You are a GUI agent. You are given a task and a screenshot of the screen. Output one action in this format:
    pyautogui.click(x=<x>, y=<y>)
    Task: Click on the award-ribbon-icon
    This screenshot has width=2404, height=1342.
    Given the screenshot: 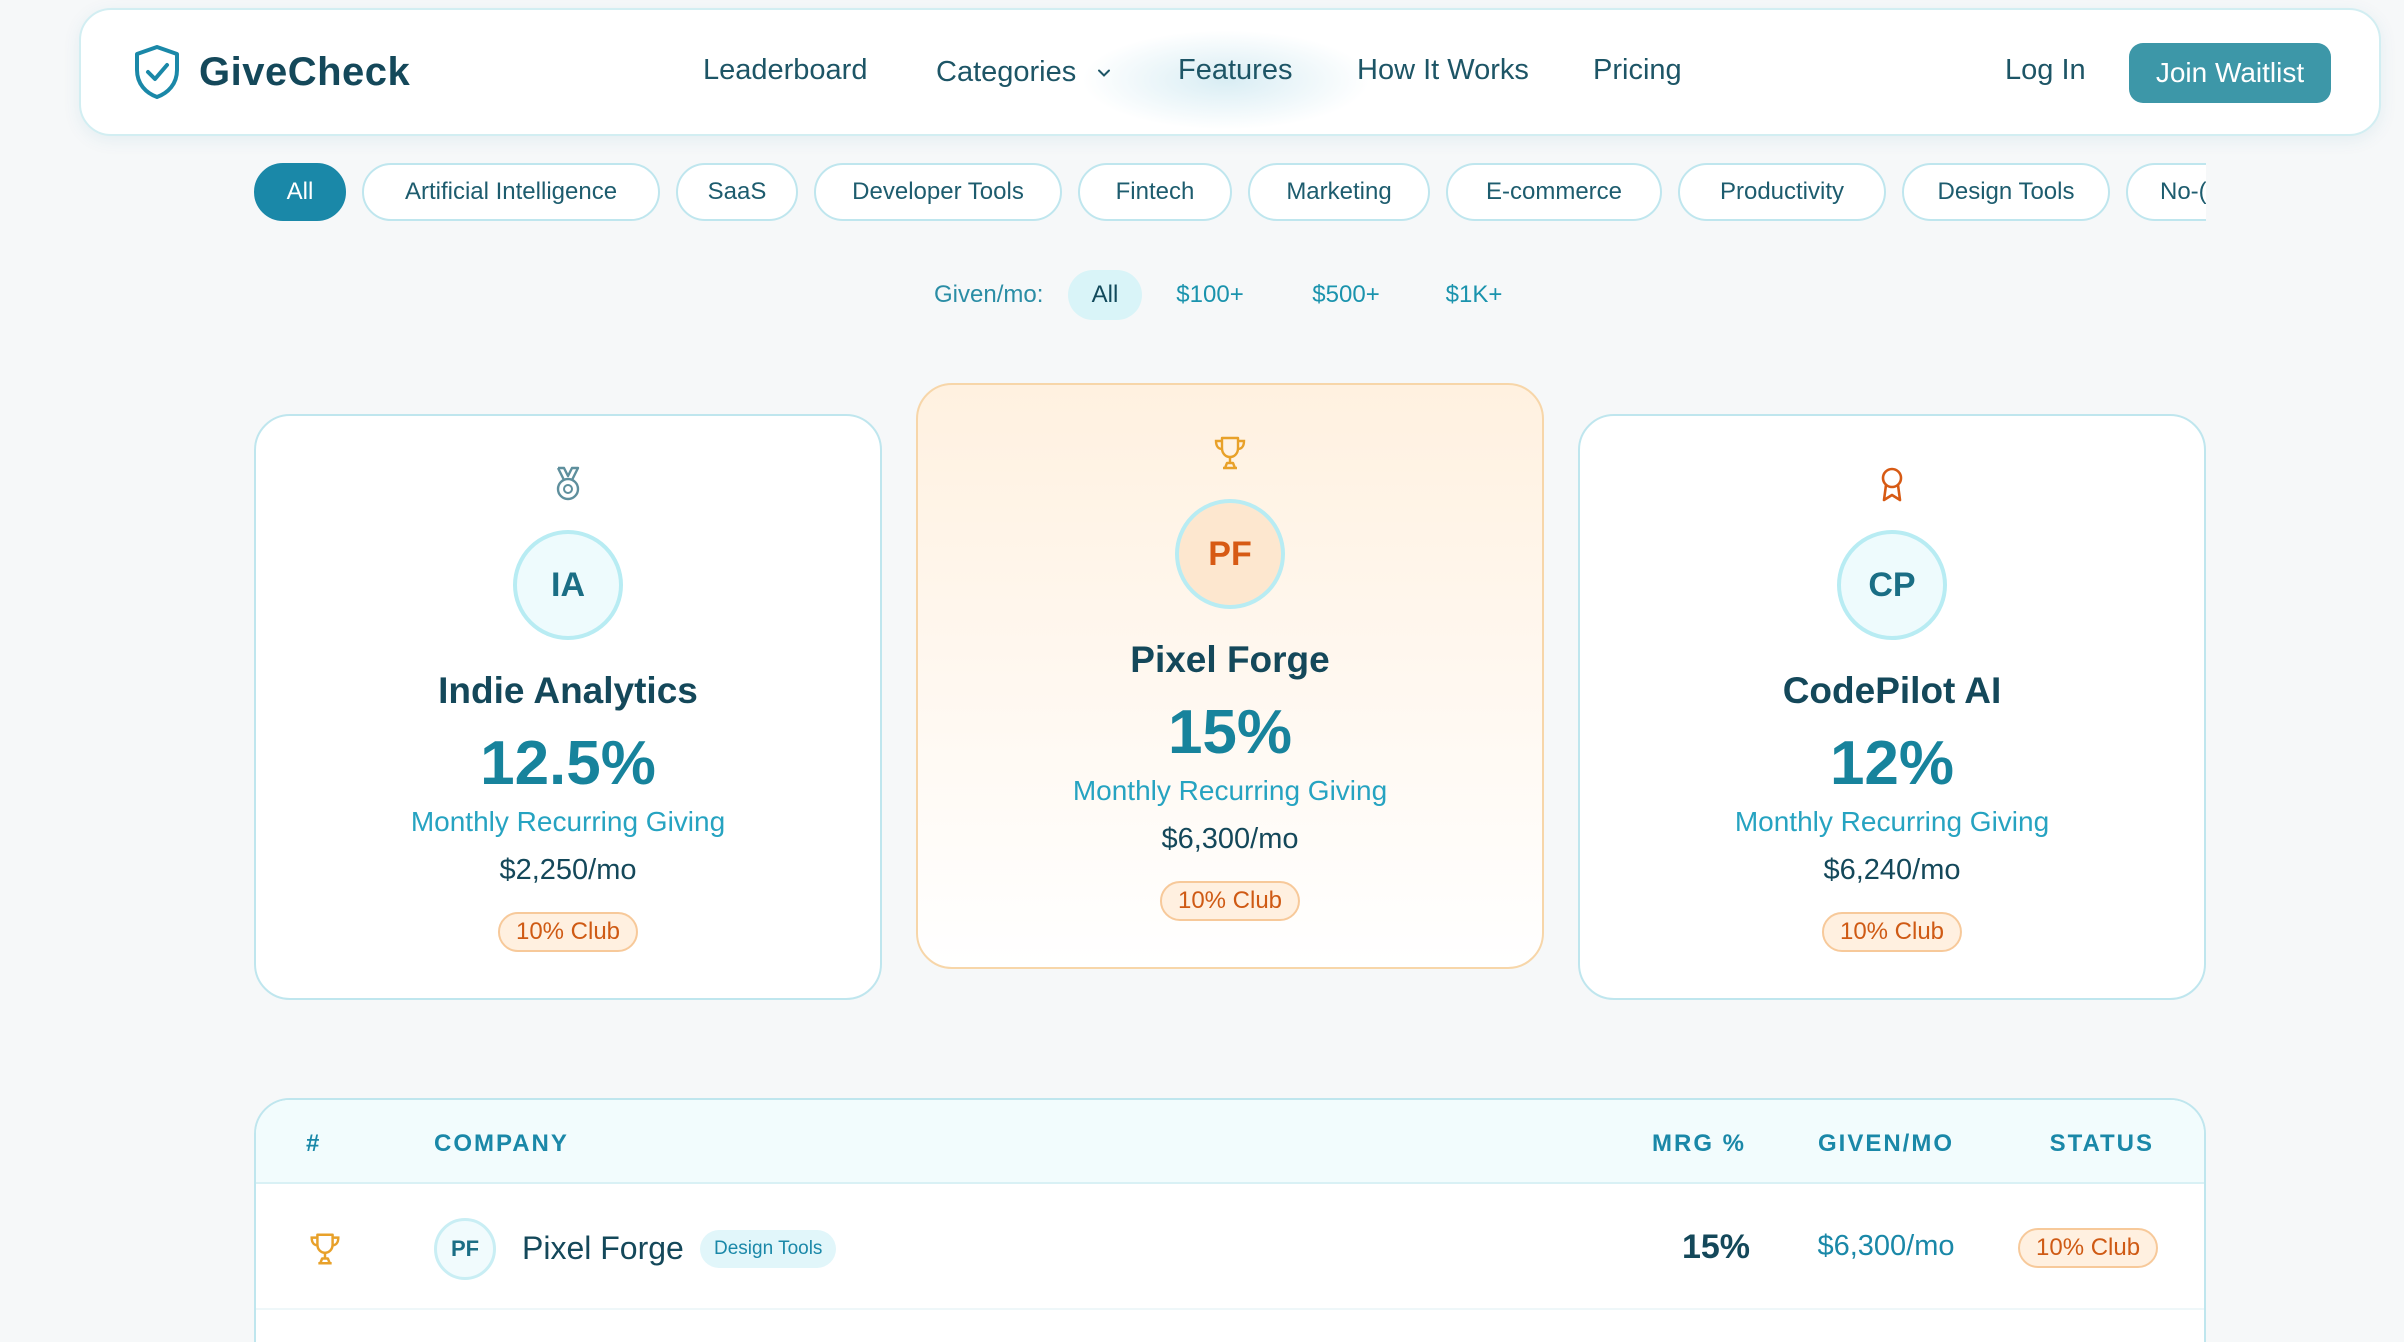 What is the action you would take?
    pyautogui.click(x=1892, y=484)
    